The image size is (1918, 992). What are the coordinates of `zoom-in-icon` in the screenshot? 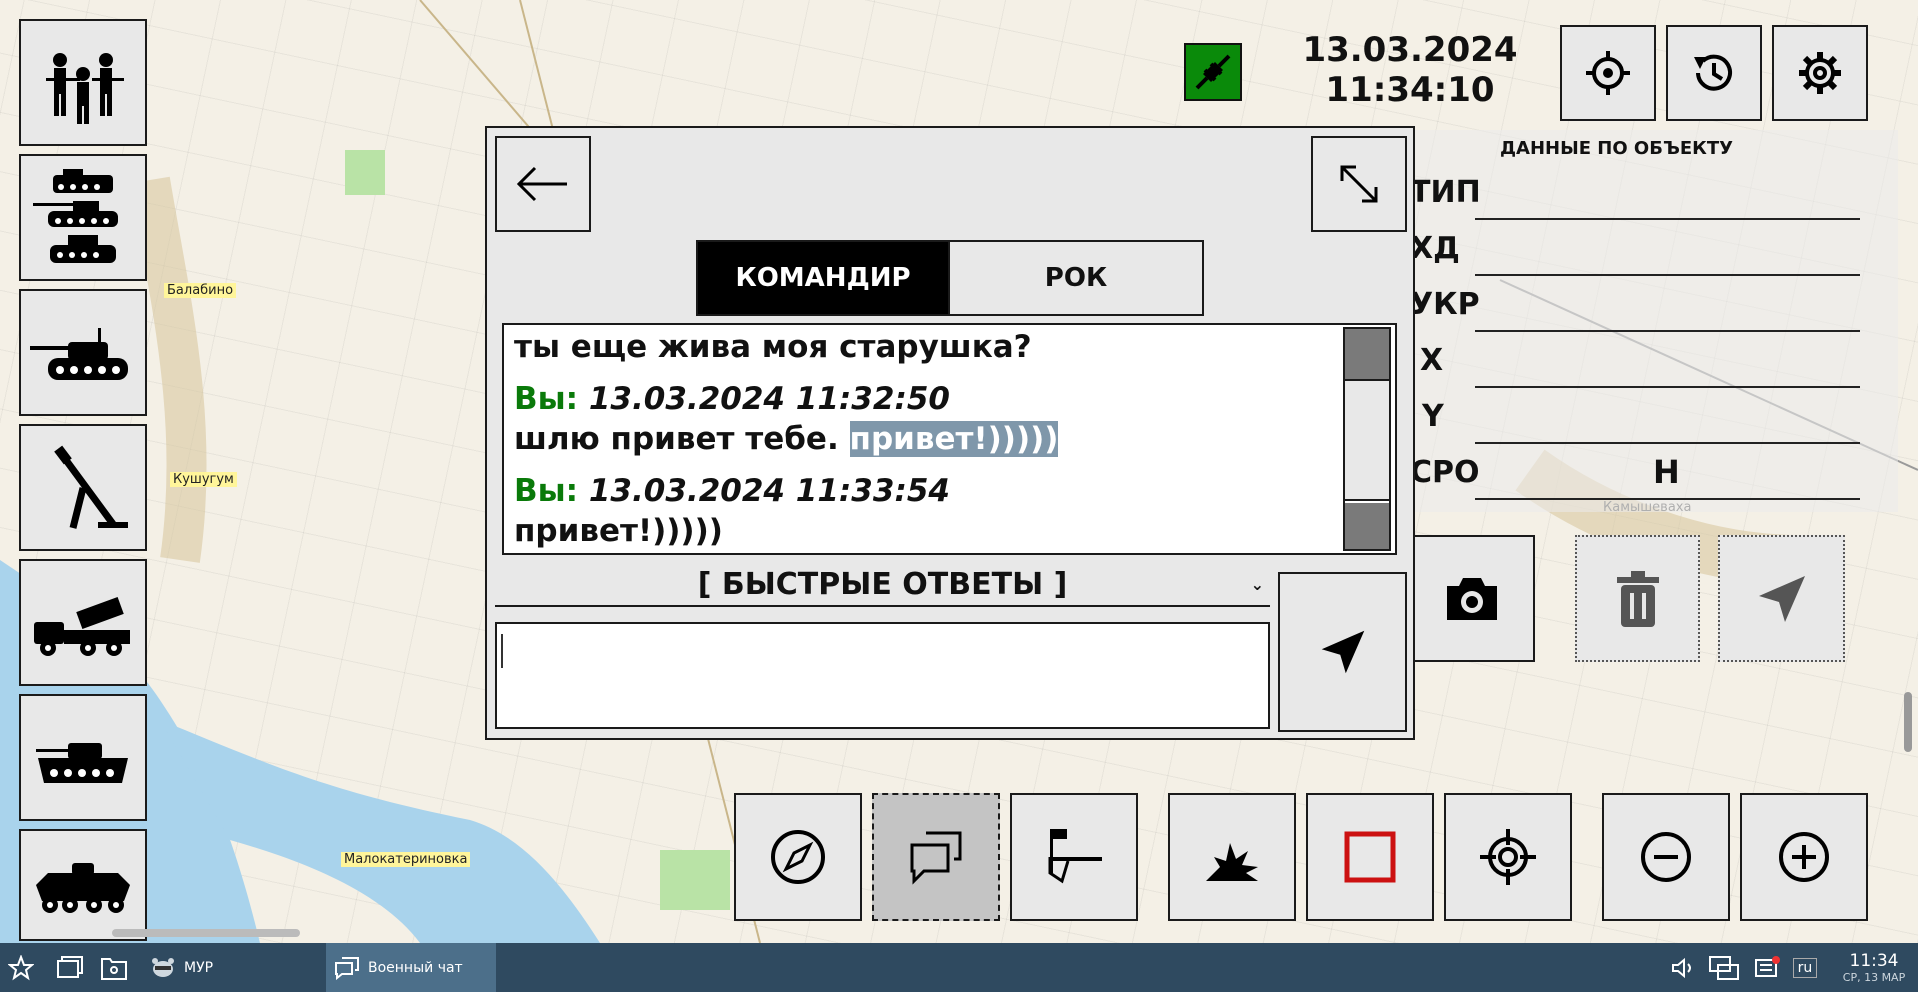 It's located at (1804, 857).